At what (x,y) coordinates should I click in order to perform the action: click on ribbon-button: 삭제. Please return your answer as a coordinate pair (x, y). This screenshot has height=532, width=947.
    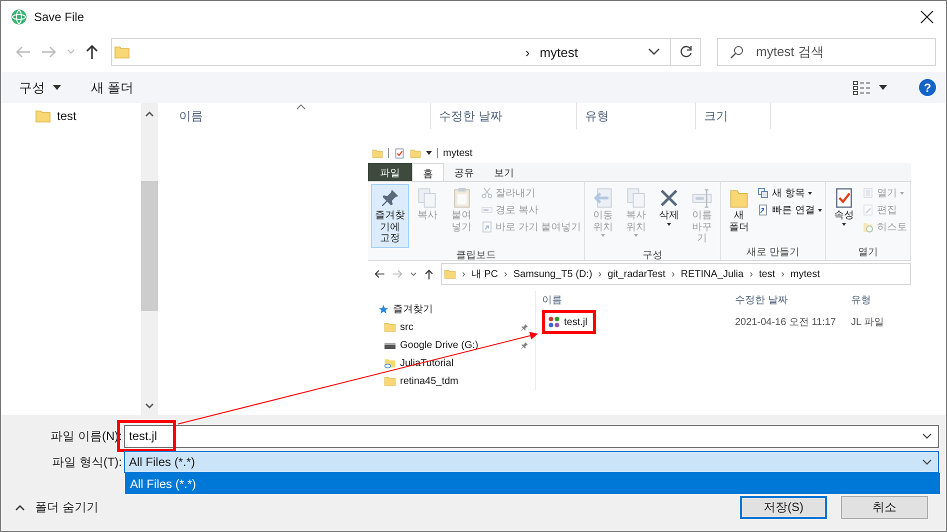
    Looking at the image, I should click on (669, 216).